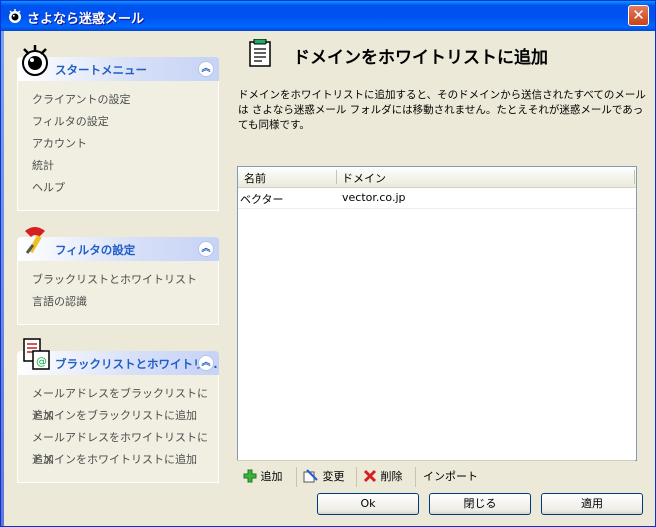  I want to click on panel-body: ブラックリストとホワイトリスト 言語の認識, so click(118, 293).